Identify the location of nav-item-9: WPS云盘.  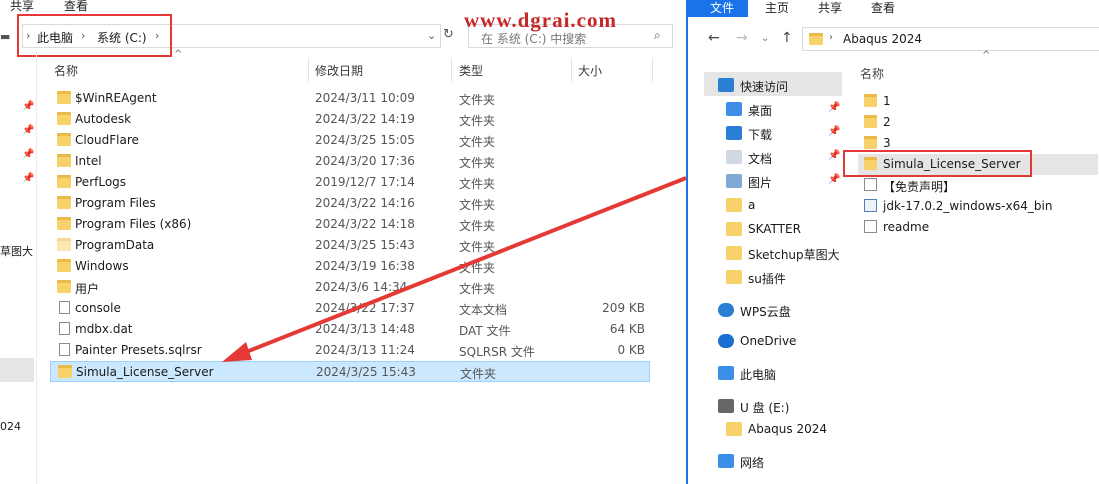
(778, 311).